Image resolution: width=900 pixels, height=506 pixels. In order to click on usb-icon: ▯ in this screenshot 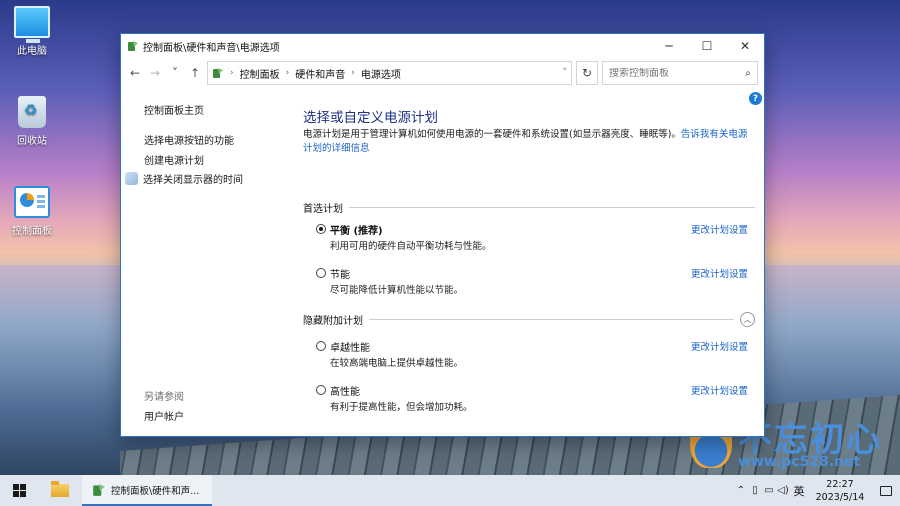, I will do `click(755, 490)`.